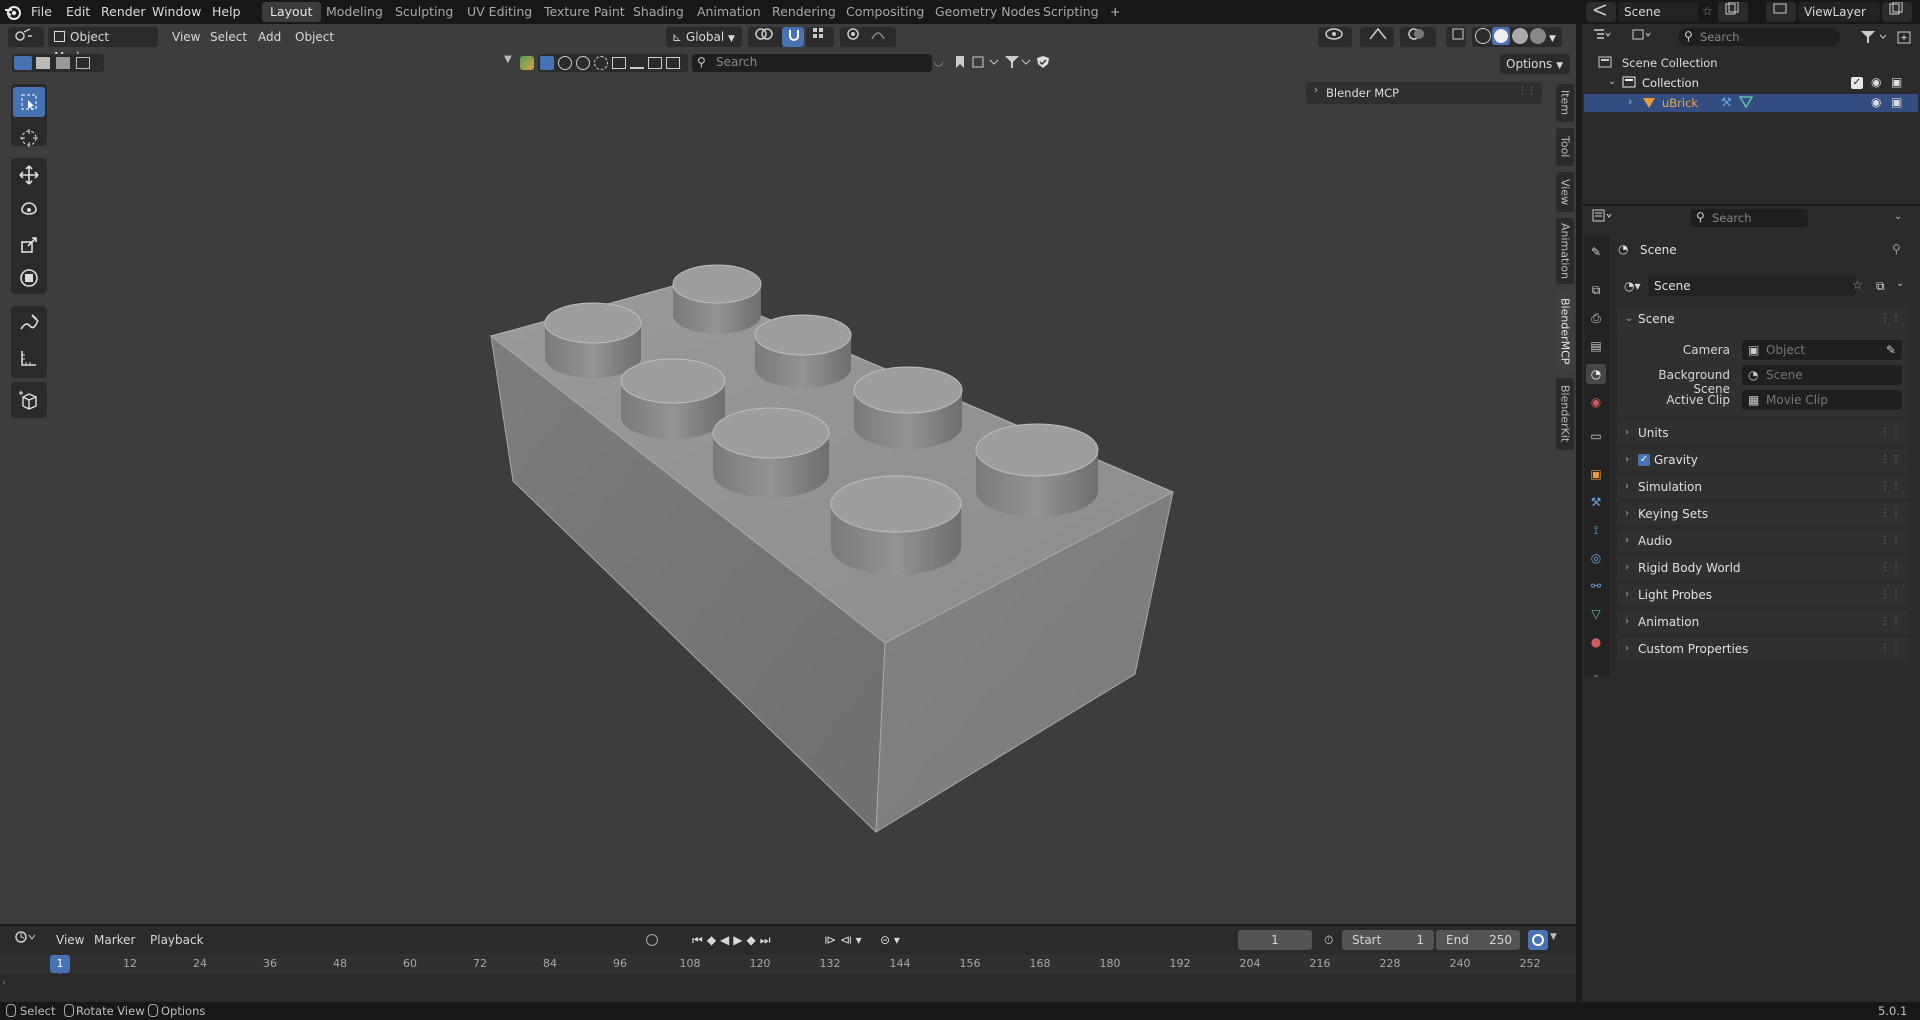 The width and height of the screenshot is (1920, 1020). I want to click on add-cube-tool-icon, so click(29, 400).